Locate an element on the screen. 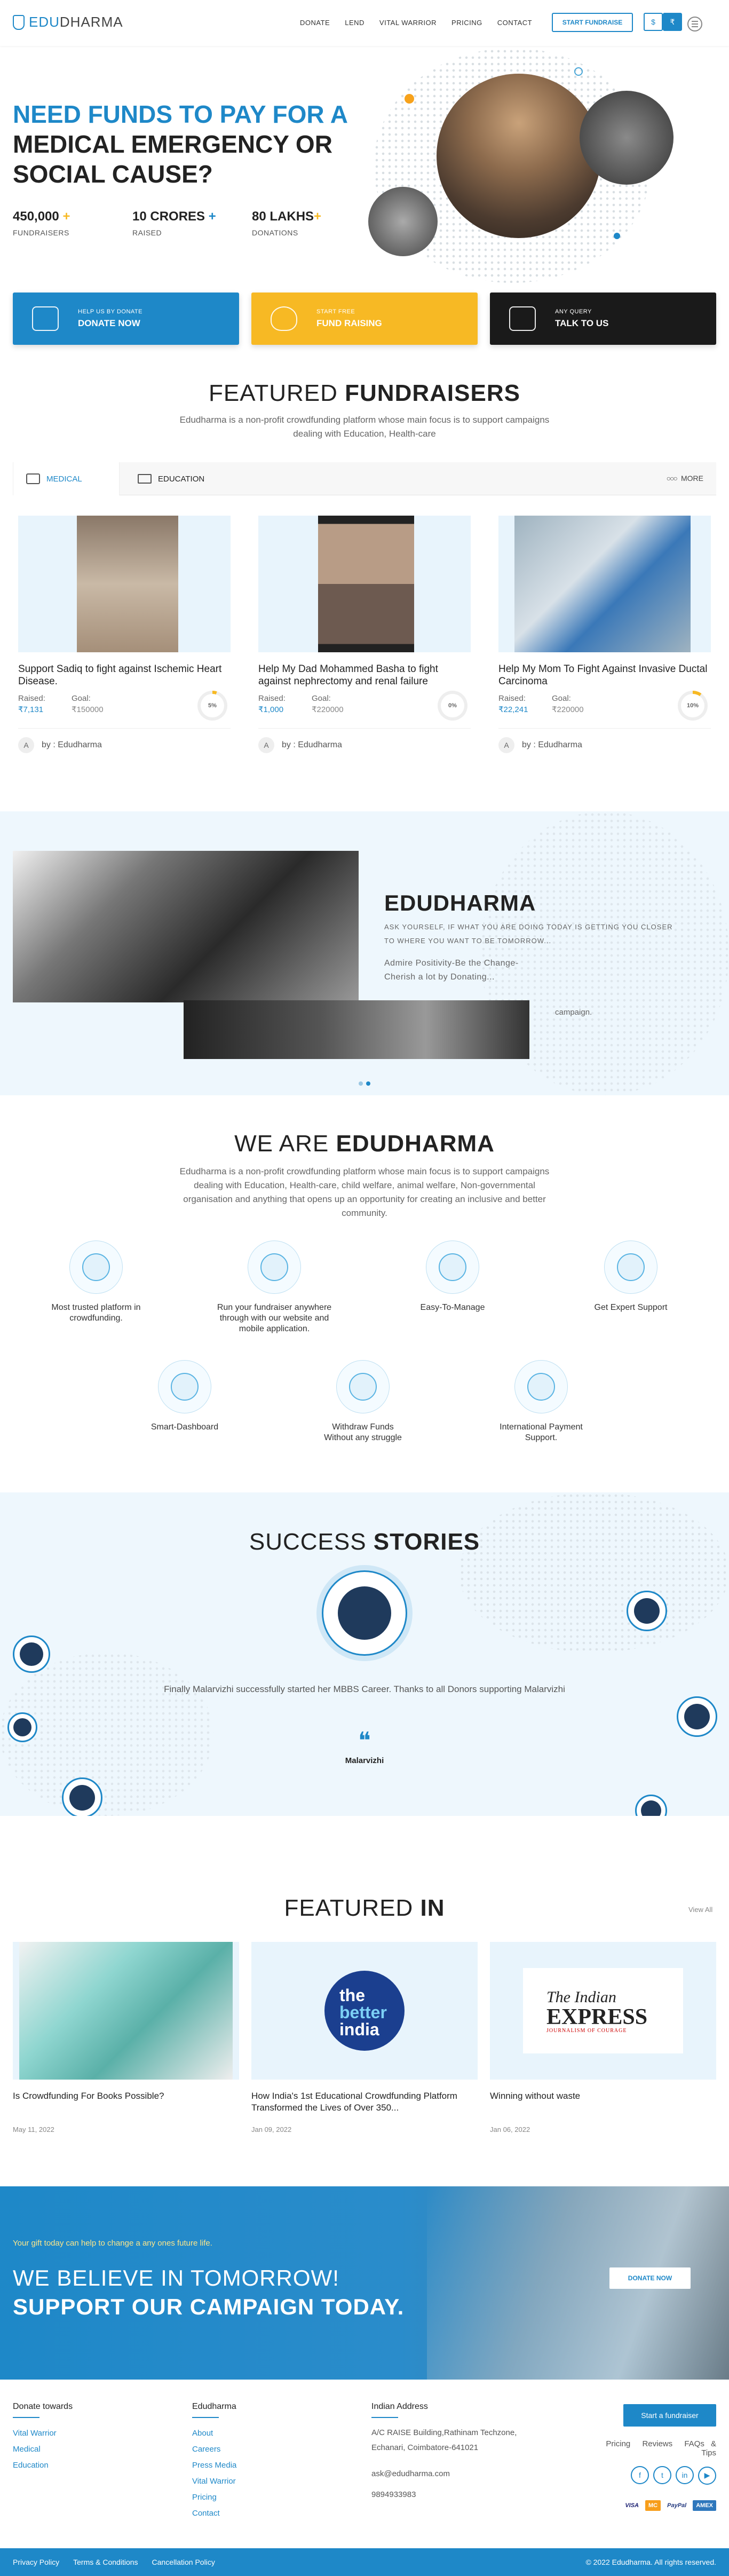 The height and width of the screenshot is (2576, 729). footer-pricing-link: Pricing is located at coordinates (618, 2443).